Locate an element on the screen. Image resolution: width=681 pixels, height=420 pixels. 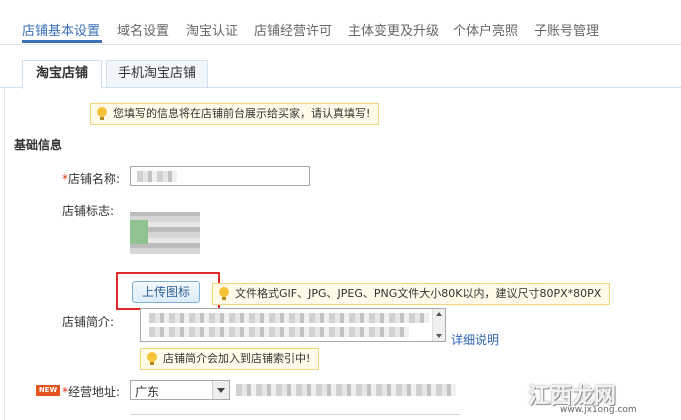
store-intro-textarea is located at coordinates (293, 325).